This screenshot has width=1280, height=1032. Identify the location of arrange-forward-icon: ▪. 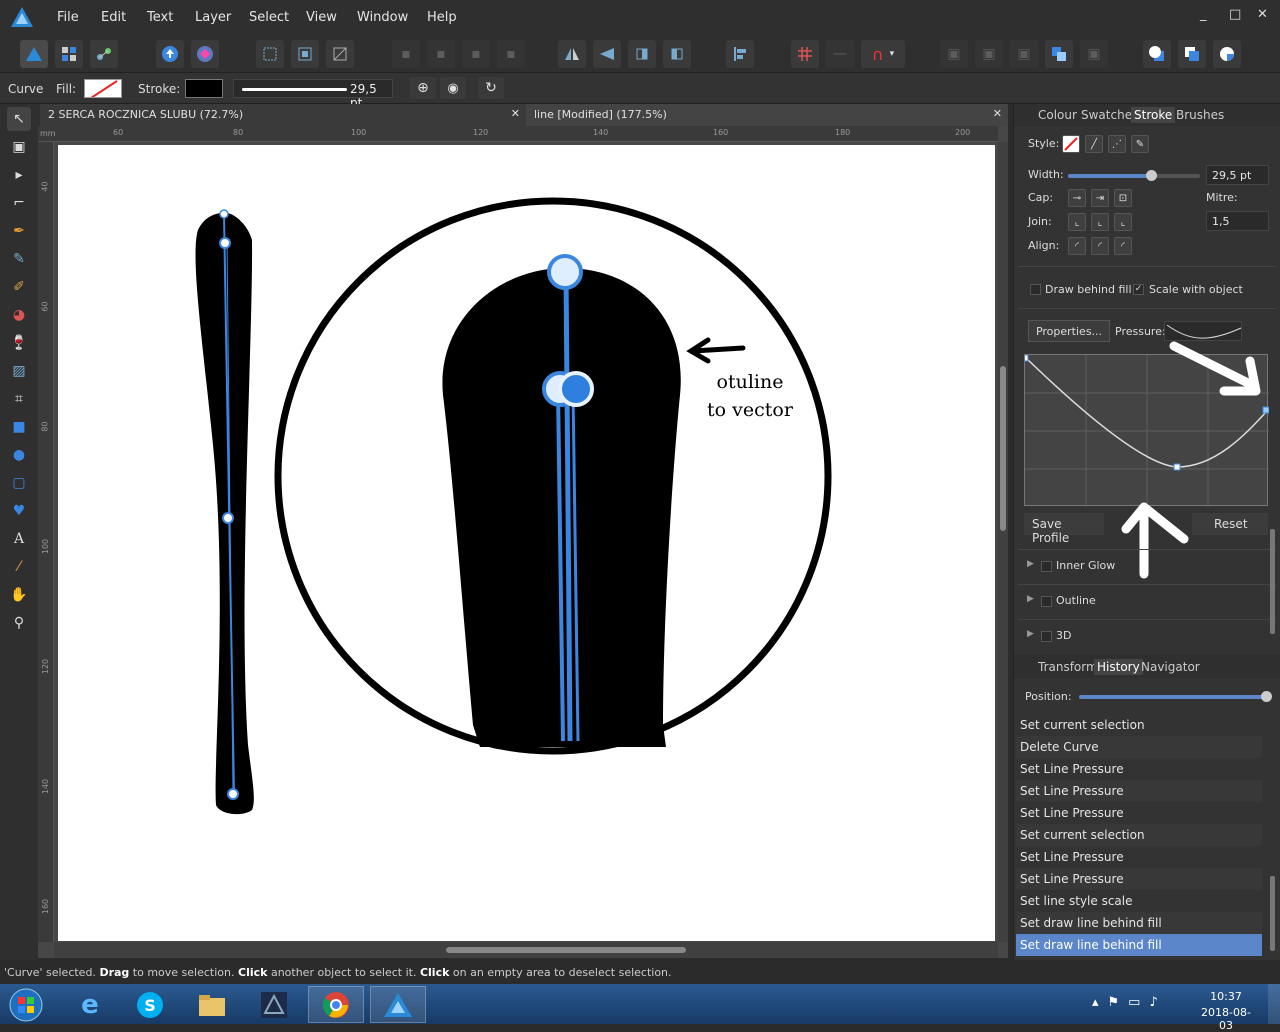
(441, 54).